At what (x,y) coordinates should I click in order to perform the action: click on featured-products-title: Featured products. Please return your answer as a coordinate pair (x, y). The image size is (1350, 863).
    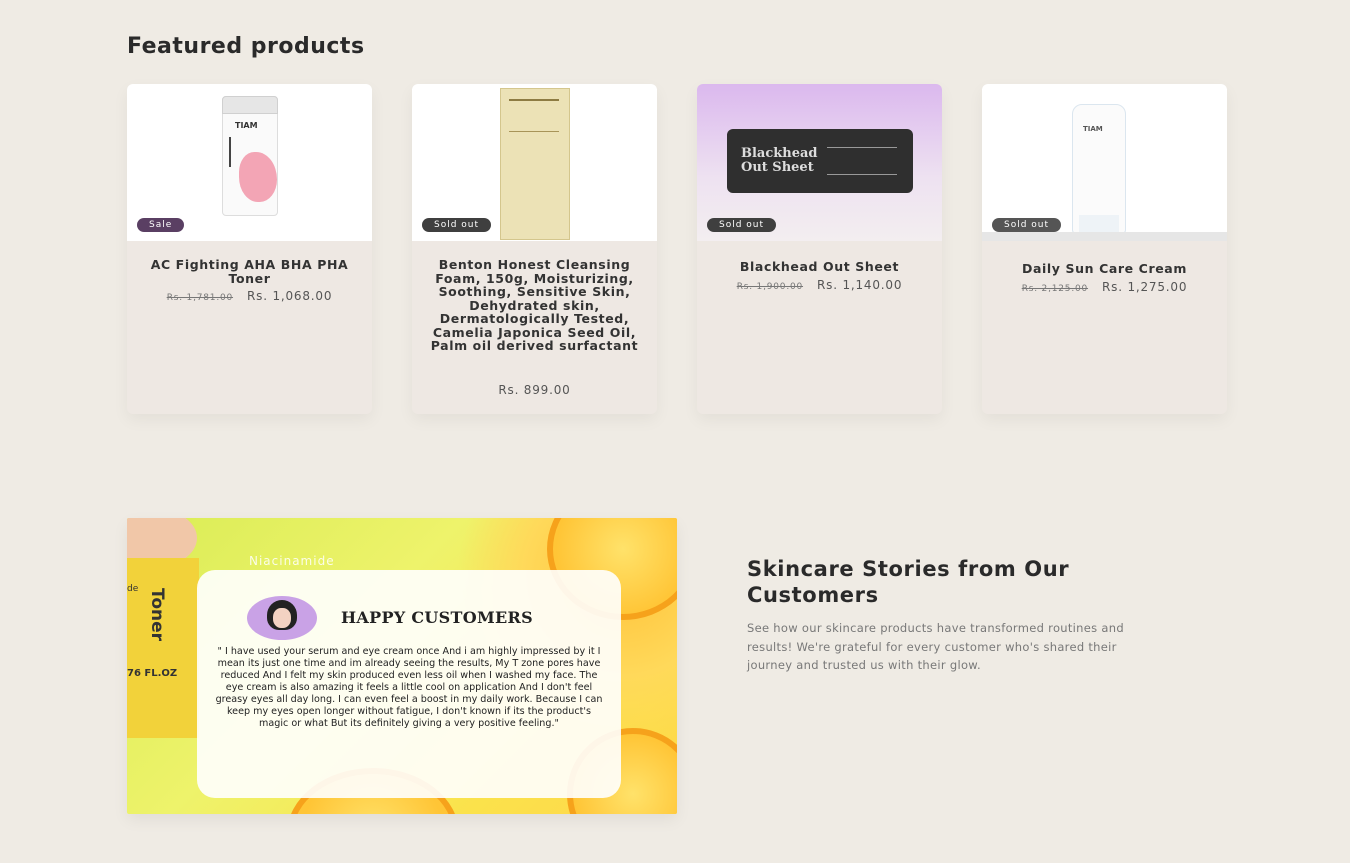
    Looking at the image, I should click on (246, 46).